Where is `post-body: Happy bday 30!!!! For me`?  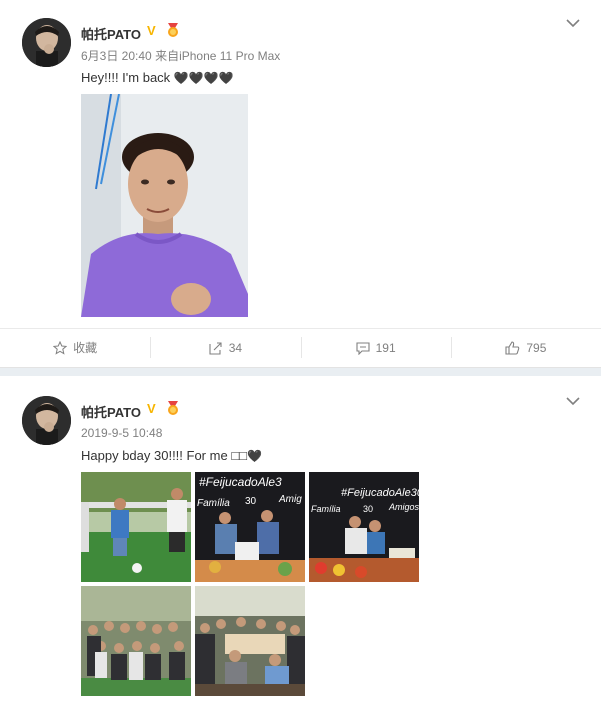 post-body: Happy bday 30!!!! For me is located at coordinates (154, 455).